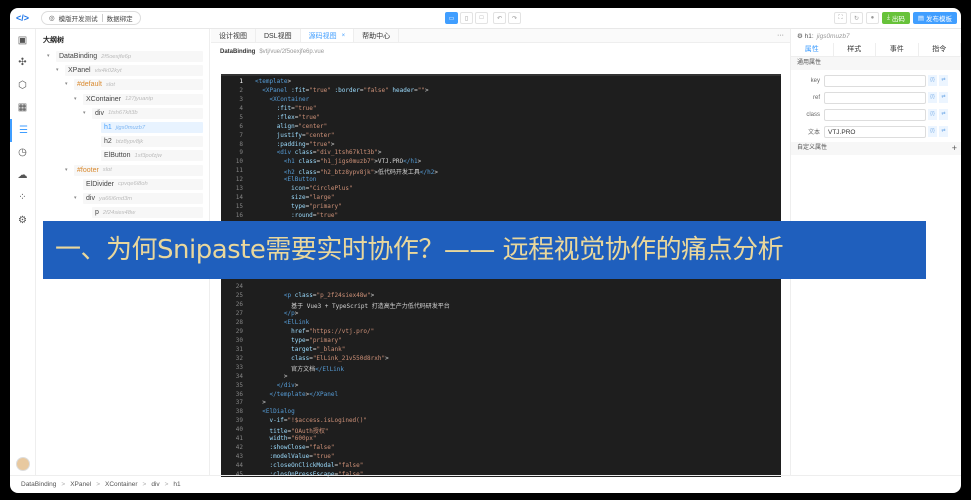 This screenshot has height=500, width=971. Describe the element at coordinates (934, 18) in the screenshot. I see `publish-button: ▤ 发布模板` at that location.